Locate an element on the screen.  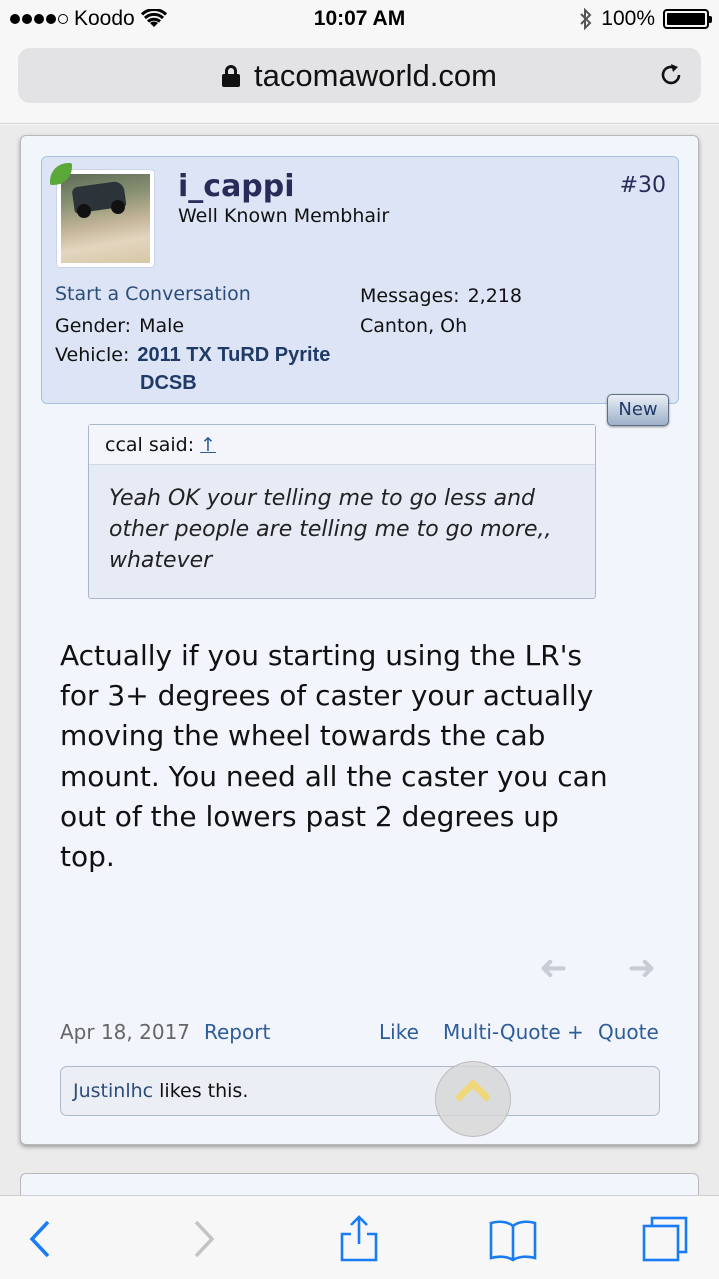
username: i_cappi is located at coordinates (236, 186).